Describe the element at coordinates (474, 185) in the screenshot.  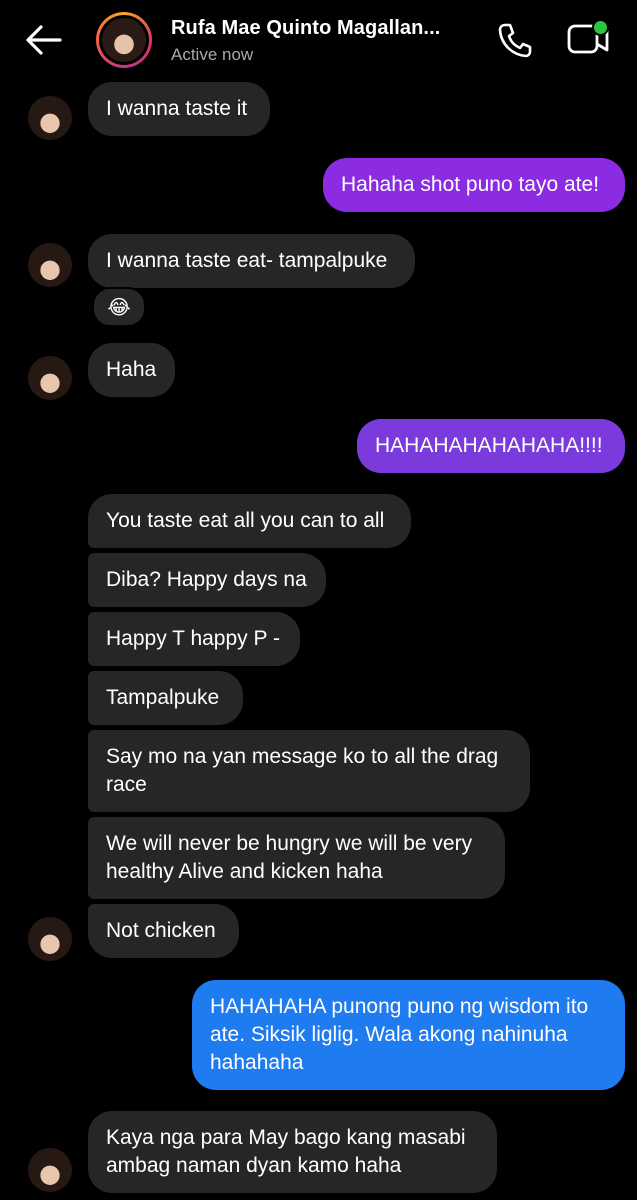
I see `message-outgoing: Hahaha shot puno tayo ate!` at that location.